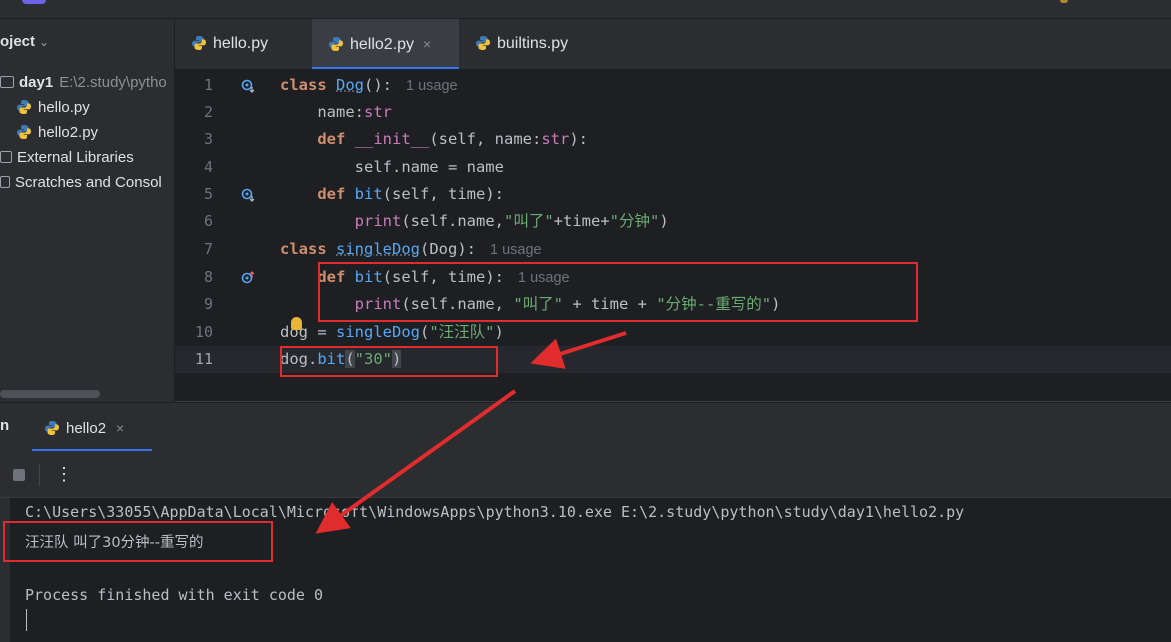  What do you see at coordinates (203, 359) in the screenshot?
I see `line-number: 11` at bounding box center [203, 359].